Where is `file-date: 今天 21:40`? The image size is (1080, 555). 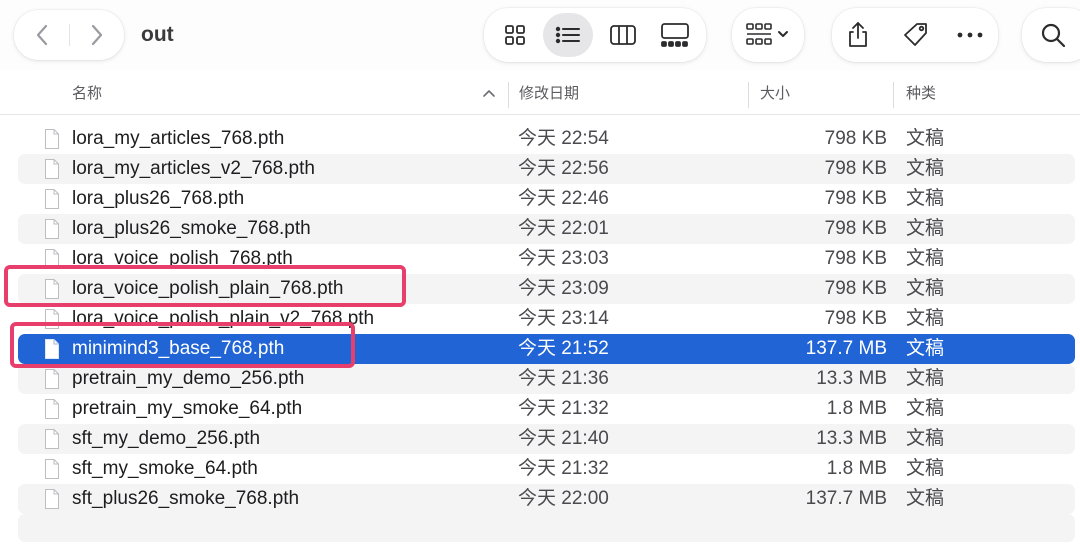 file-date: 今天 21:40 is located at coordinates (563, 438).